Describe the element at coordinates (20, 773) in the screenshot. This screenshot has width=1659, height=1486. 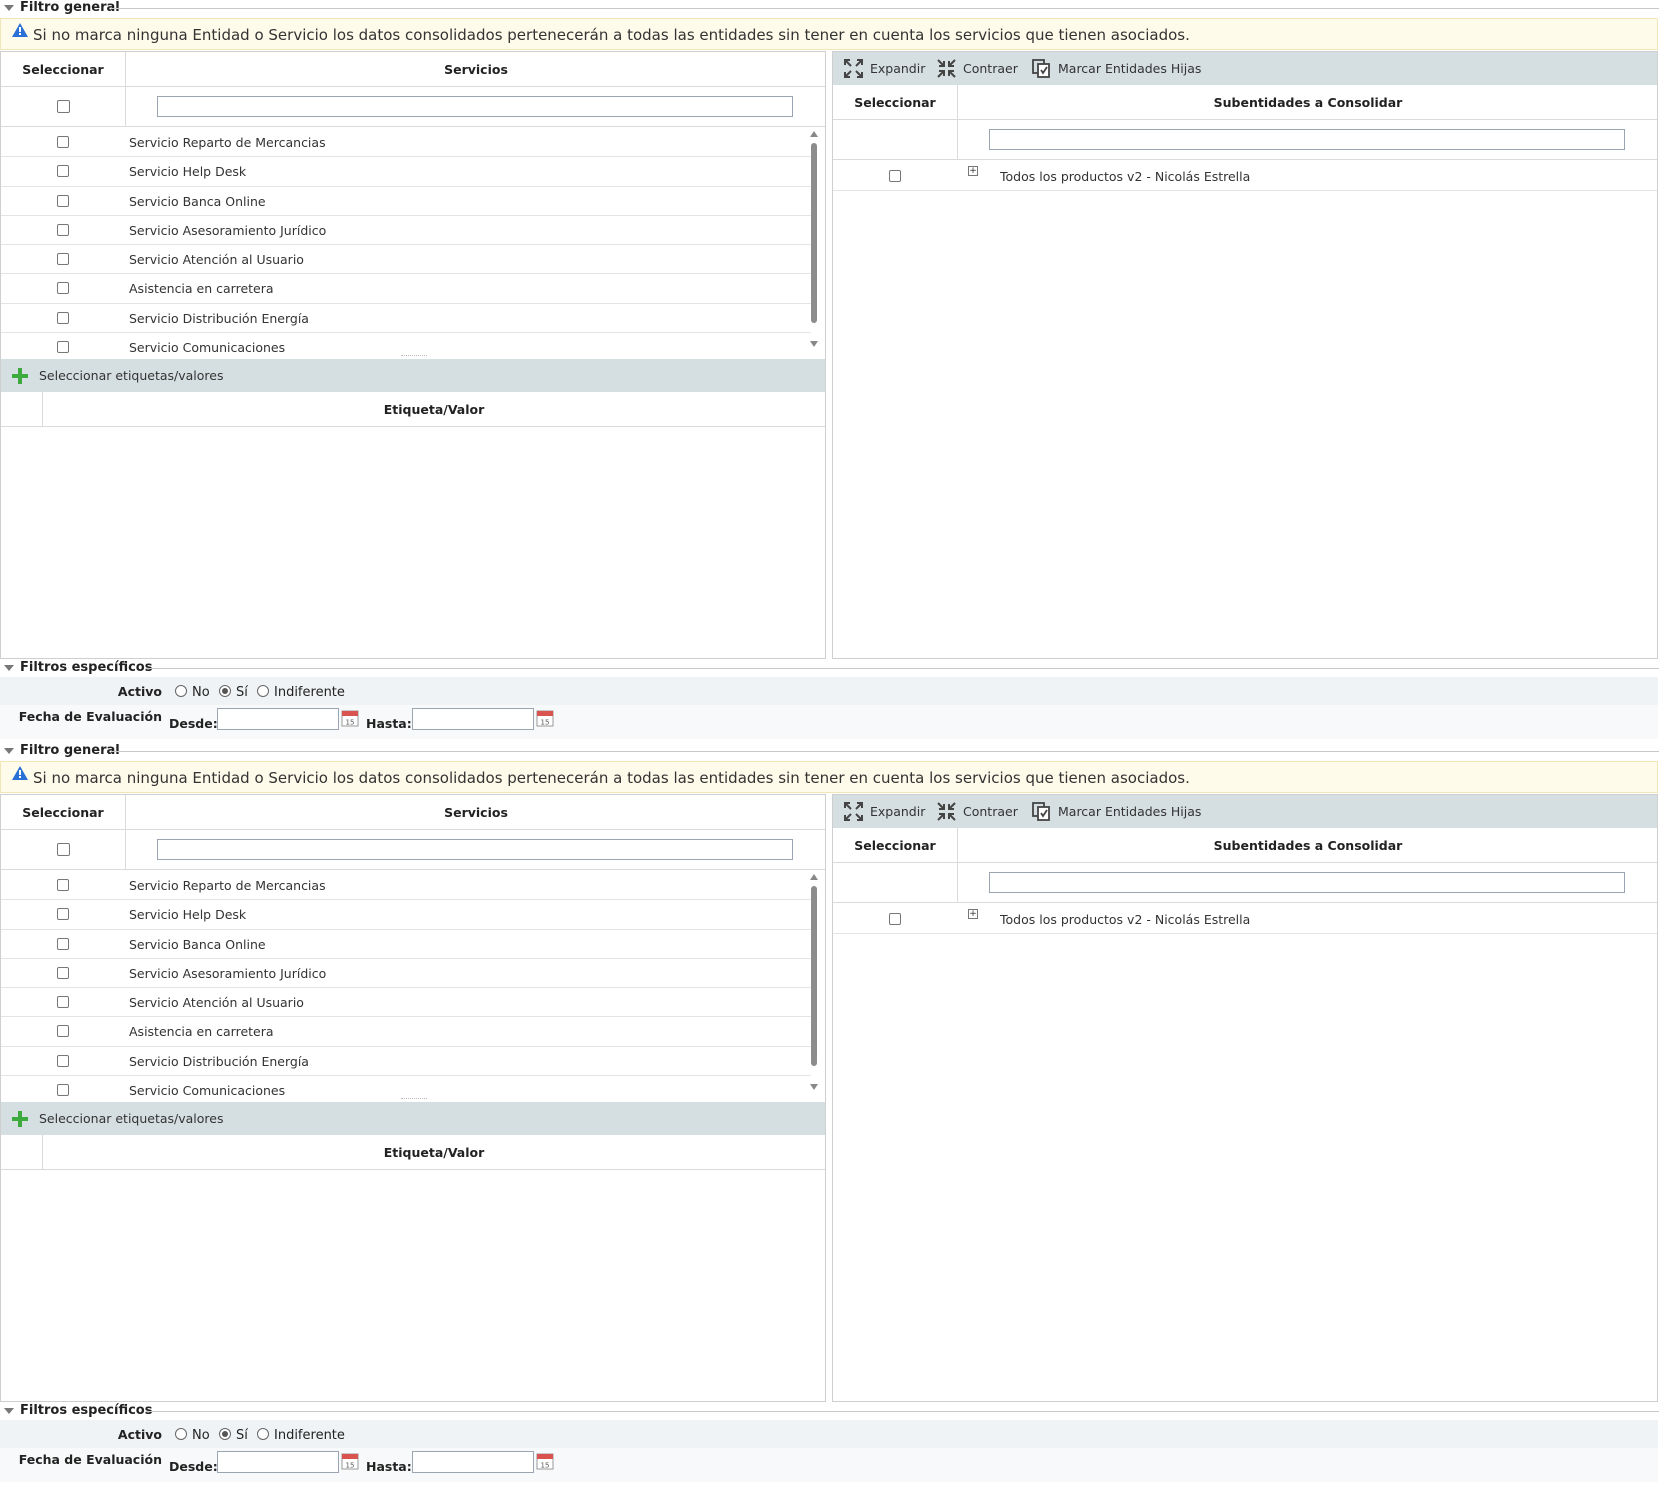
I see `warning-icon` at that location.